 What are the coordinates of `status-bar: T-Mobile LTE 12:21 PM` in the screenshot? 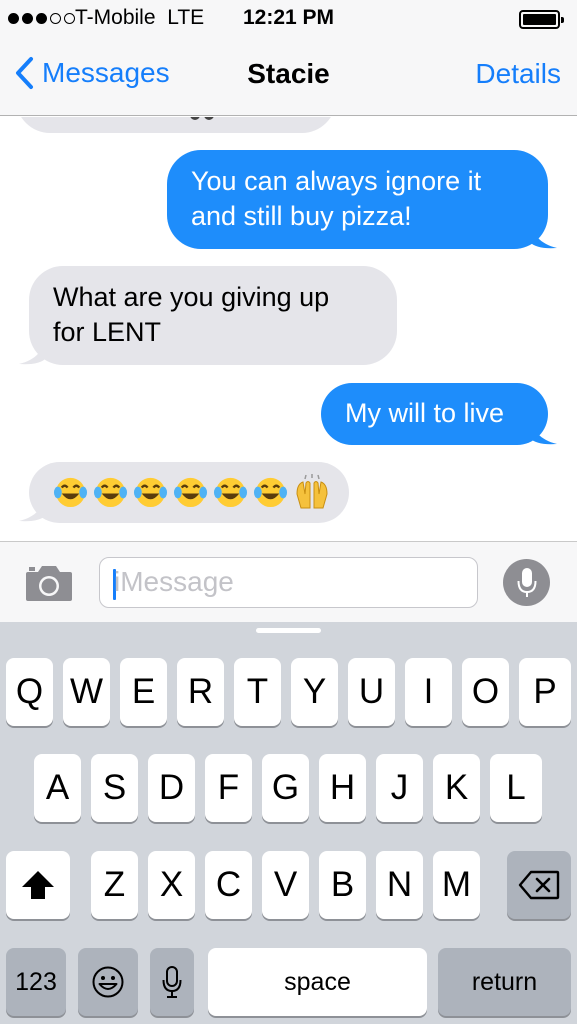 It's located at (288, 19).